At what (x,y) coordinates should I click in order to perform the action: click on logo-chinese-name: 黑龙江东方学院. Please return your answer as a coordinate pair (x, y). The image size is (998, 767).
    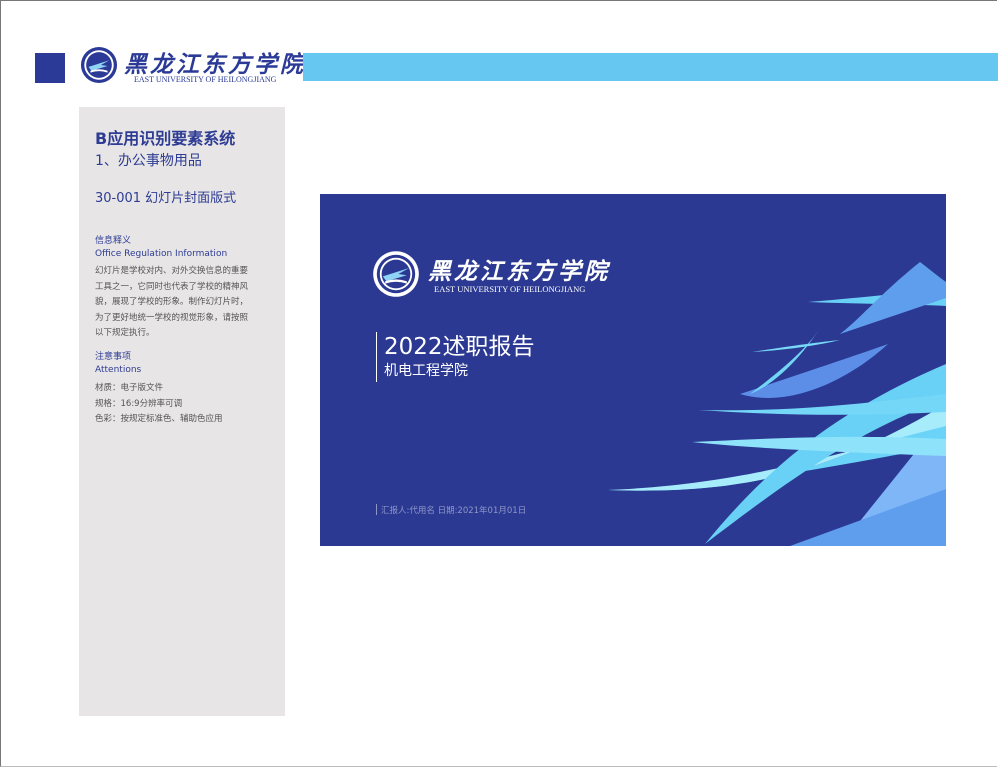
    Looking at the image, I should click on (215, 64).